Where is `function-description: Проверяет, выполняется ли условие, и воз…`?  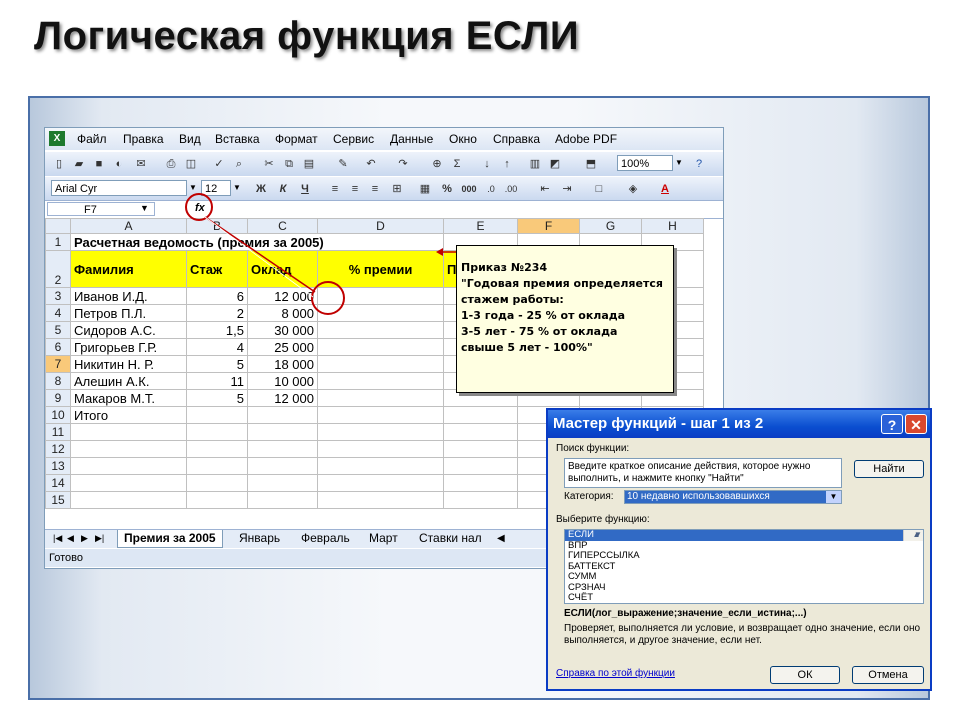 function-description: Проверяет, выполняется ли условие, и воз… is located at coordinates (742, 634).